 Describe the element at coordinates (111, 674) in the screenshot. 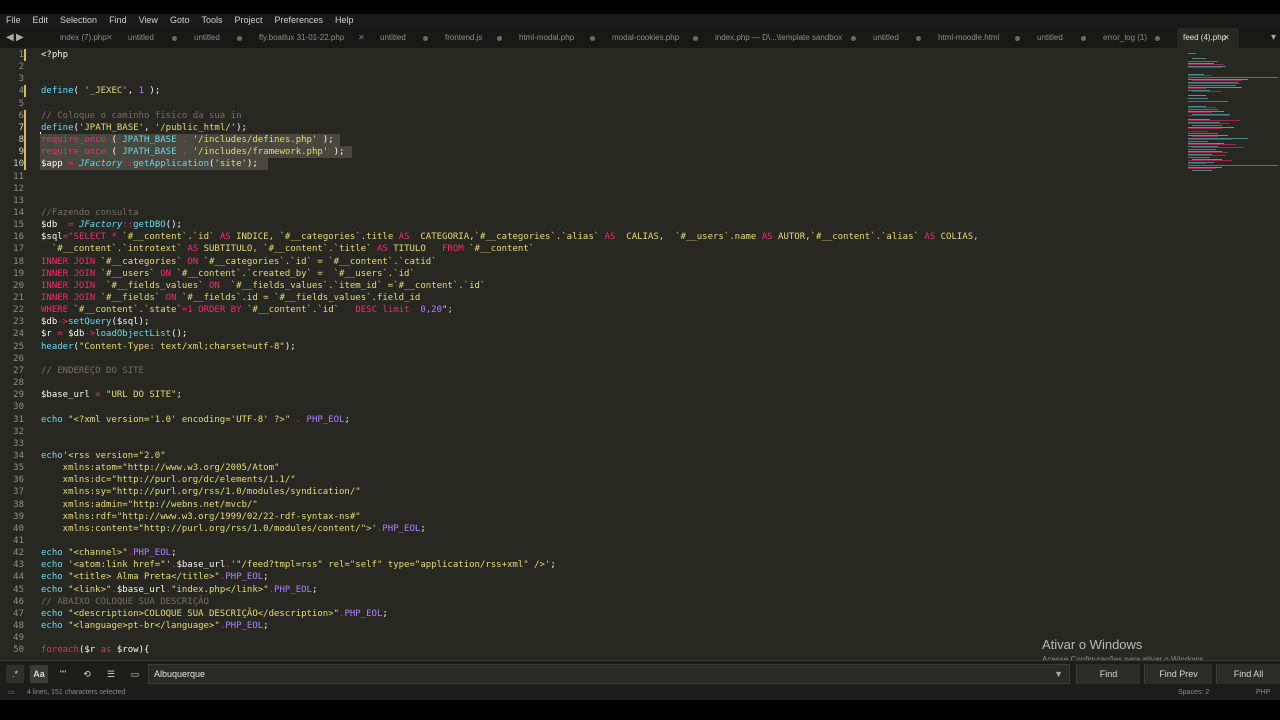

I see `in-selection-icon: ☰` at that location.